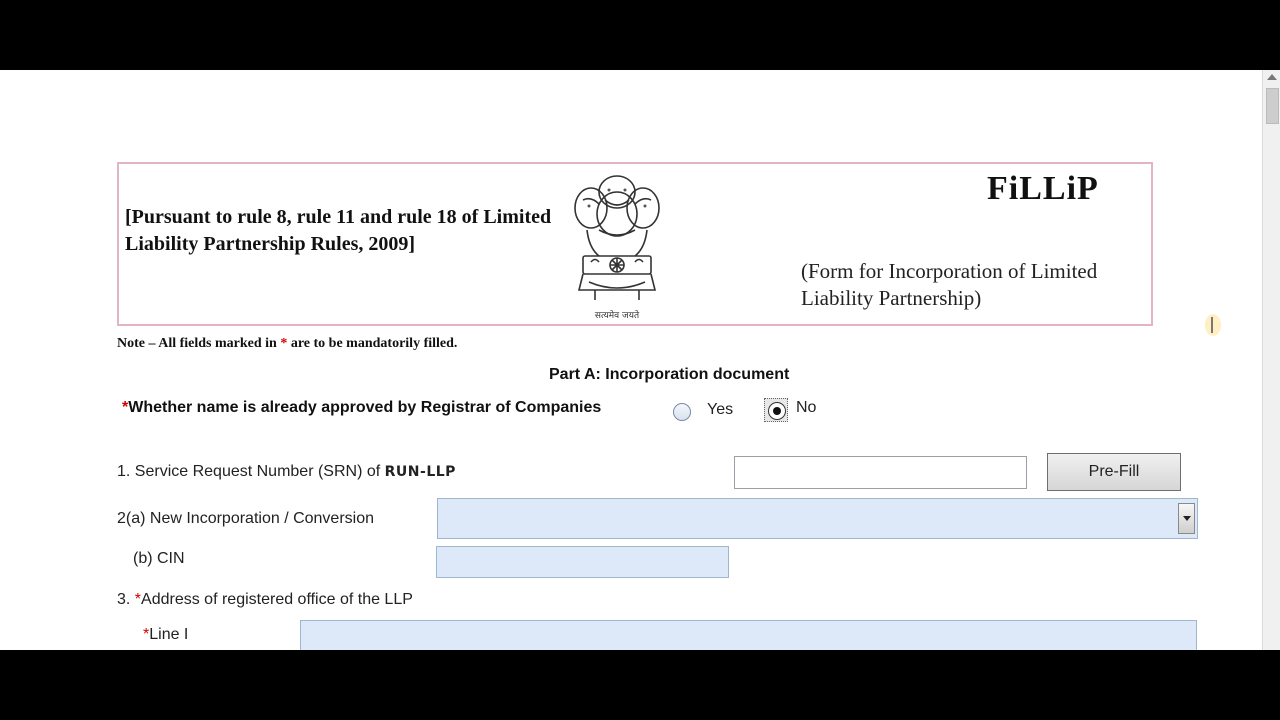  Describe the element at coordinates (1114, 472) in the screenshot. I see `prefill-button: Pre-Fill` at that location.